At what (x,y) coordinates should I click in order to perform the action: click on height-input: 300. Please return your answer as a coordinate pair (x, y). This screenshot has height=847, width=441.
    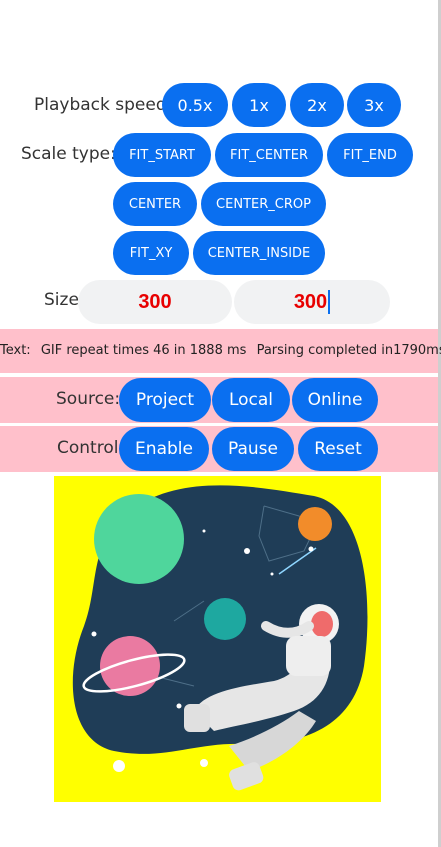
    Looking at the image, I should click on (312, 302).